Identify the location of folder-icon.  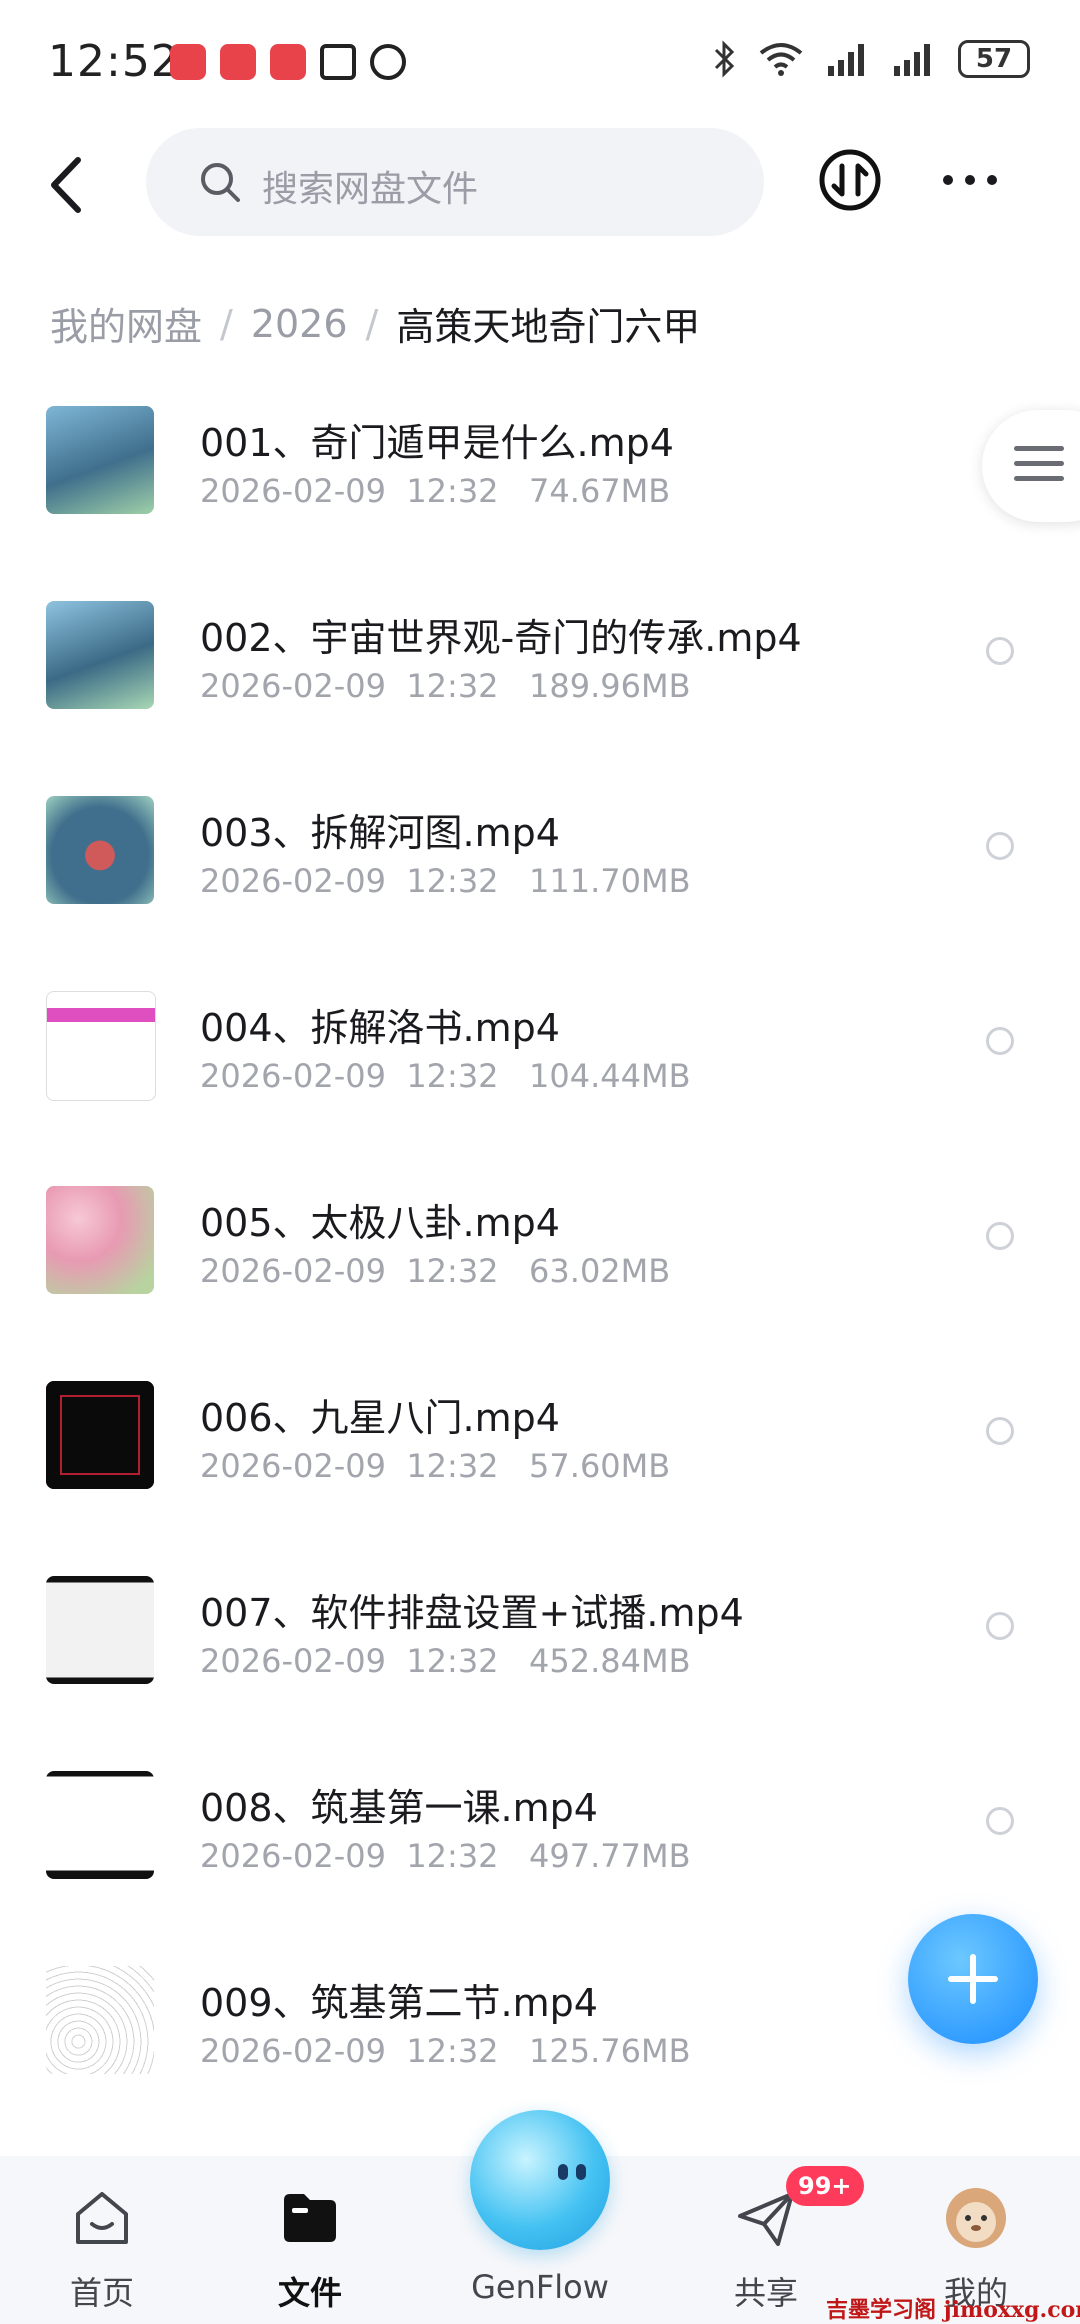
(310, 2218).